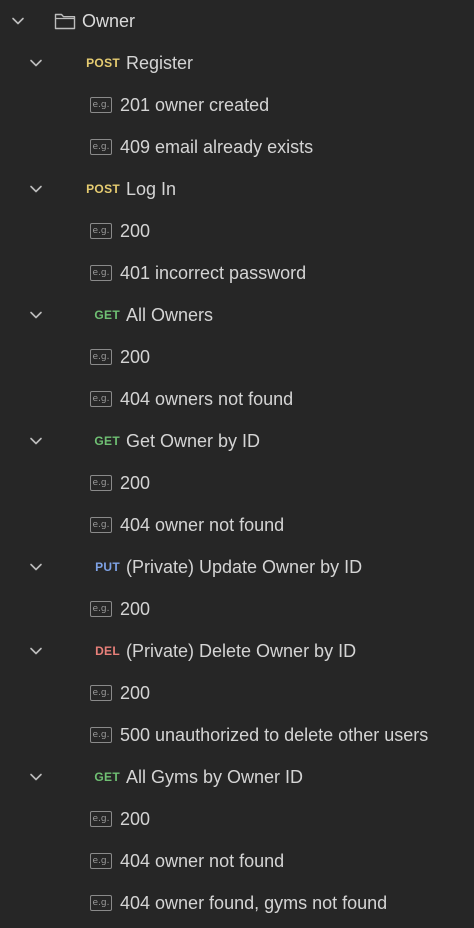  What do you see at coordinates (215, 776) in the screenshot?
I see `request-label: All Gyms by Owner ID` at bounding box center [215, 776].